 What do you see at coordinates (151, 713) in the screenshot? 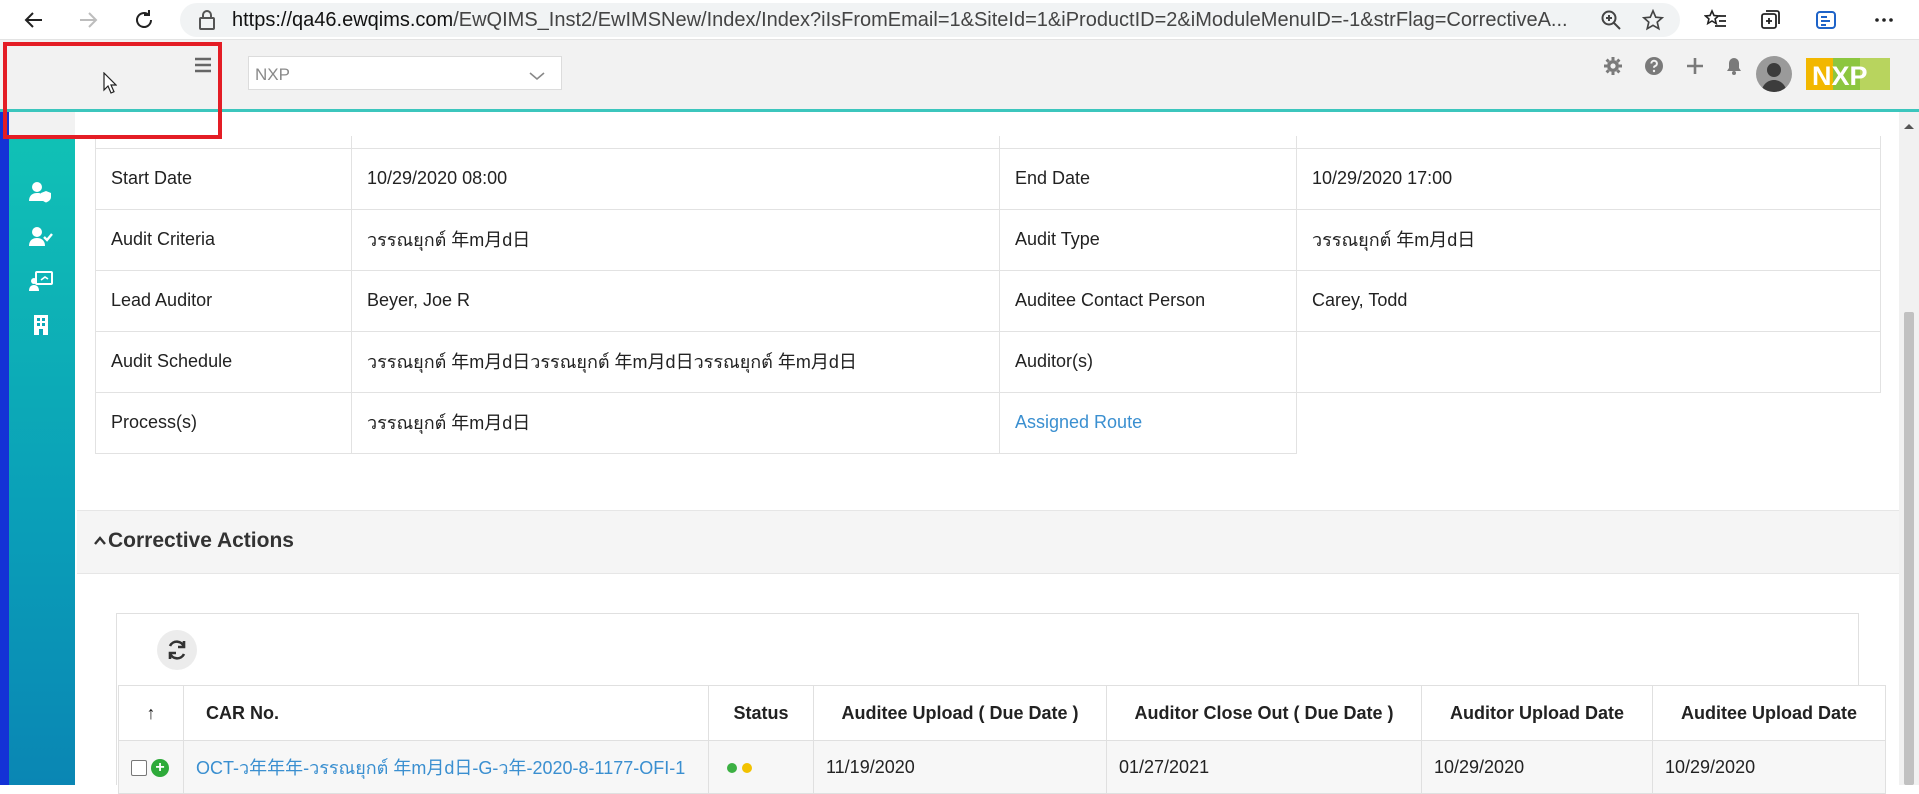
I see `sort-column-header: ↑` at bounding box center [151, 713].